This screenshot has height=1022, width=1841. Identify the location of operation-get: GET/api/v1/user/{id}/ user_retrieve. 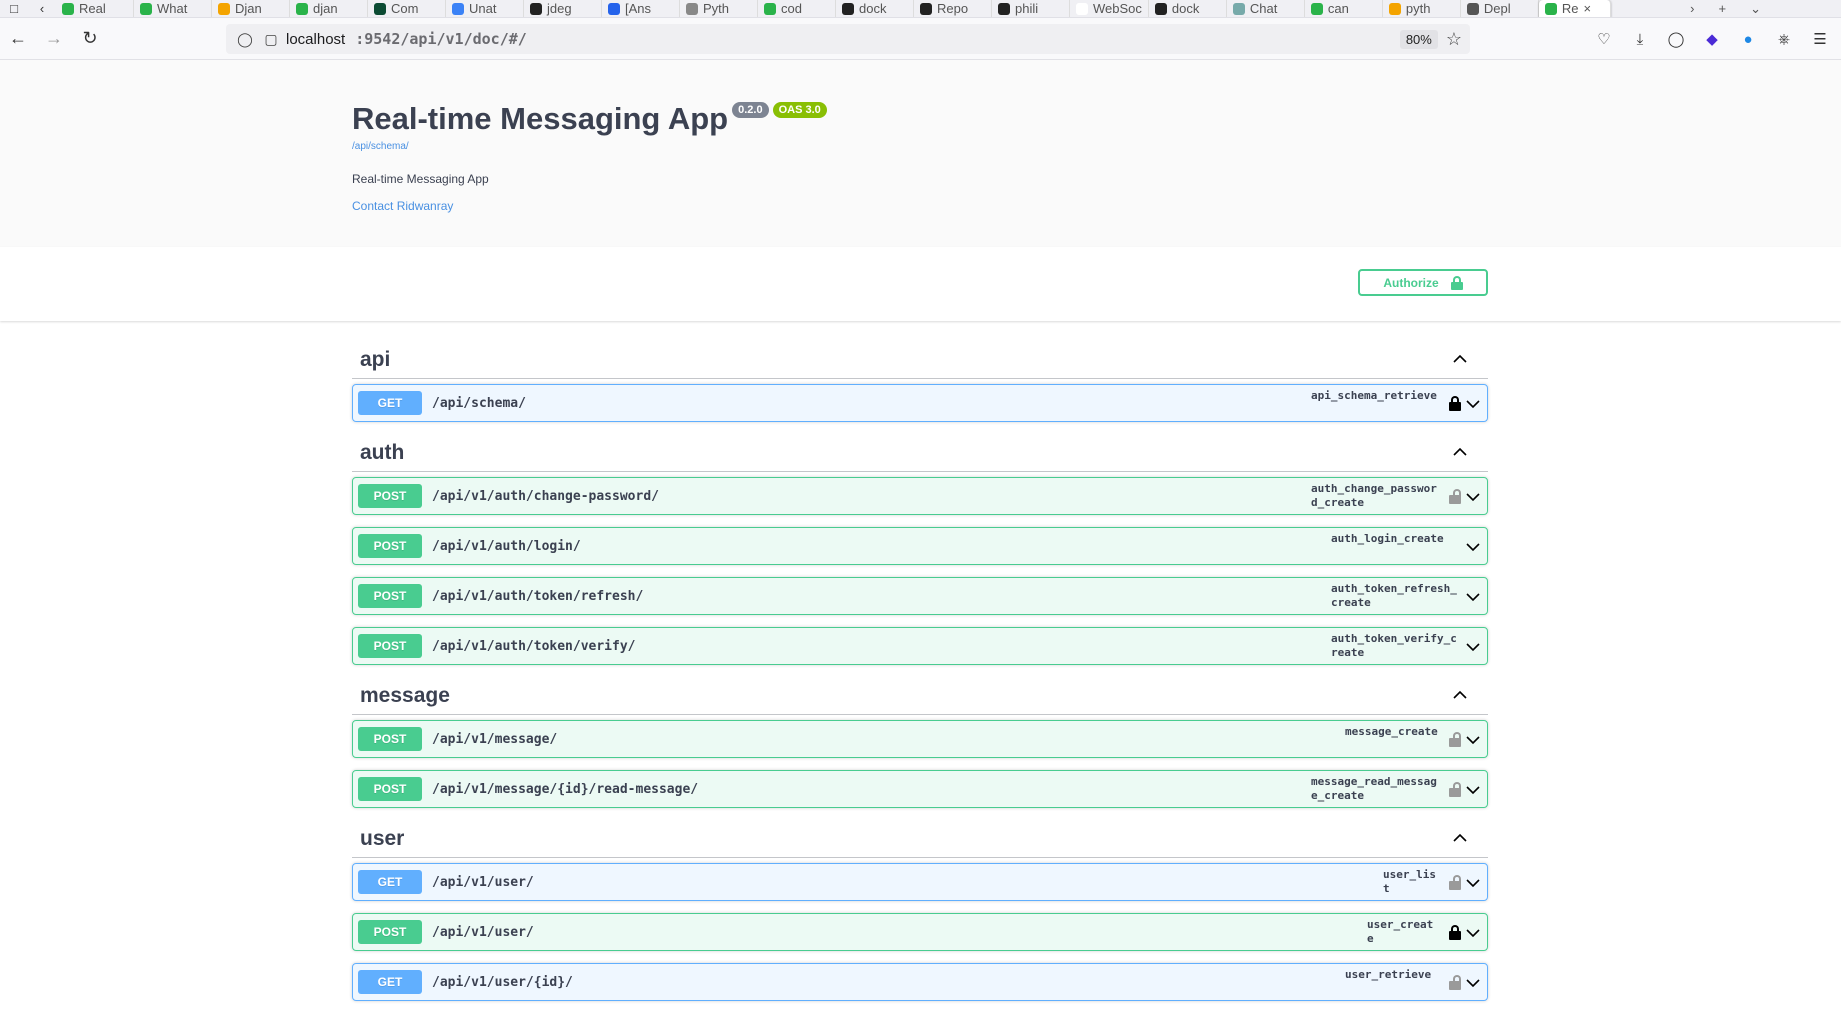
(920, 982).